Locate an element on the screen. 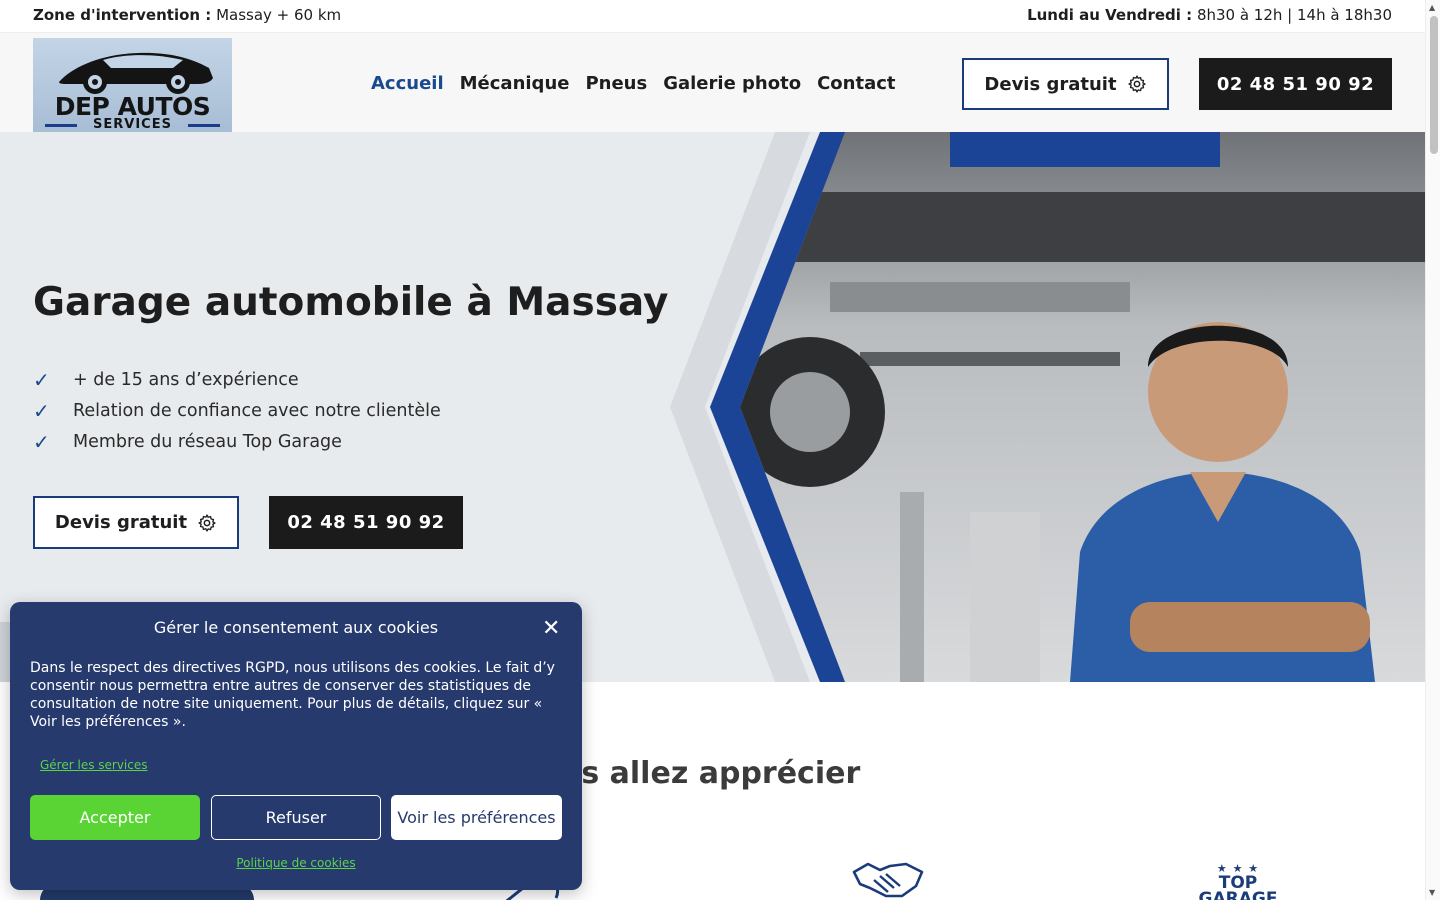 Image resolution: width=1440 pixels, height=900 pixels. nav-item-mecanique: Mécanique is located at coordinates (515, 83).